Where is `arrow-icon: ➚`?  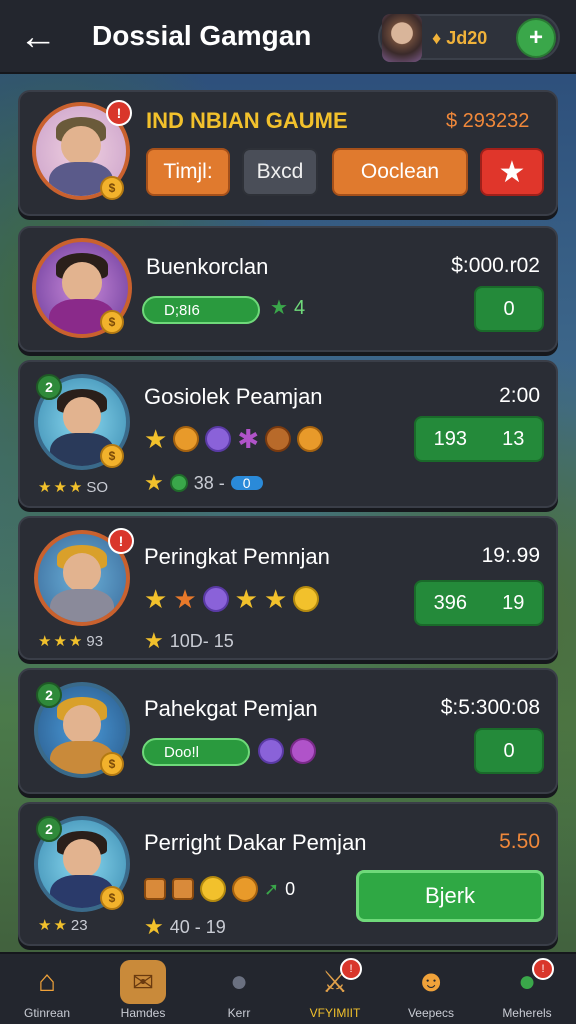 arrow-icon: ➚ is located at coordinates (272, 889).